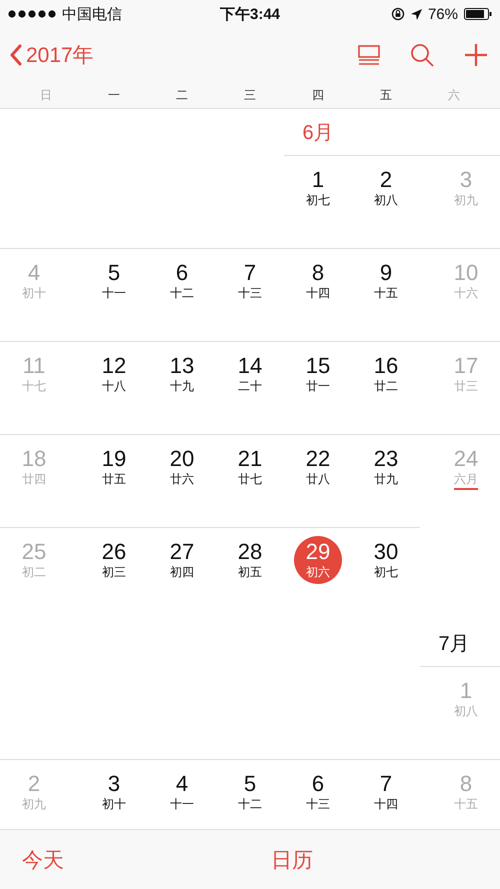 The width and height of the screenshot is (500, 889). Describe the element at coordinates (318, 552) in the screenshot. I see `day-number: 29` at that location.